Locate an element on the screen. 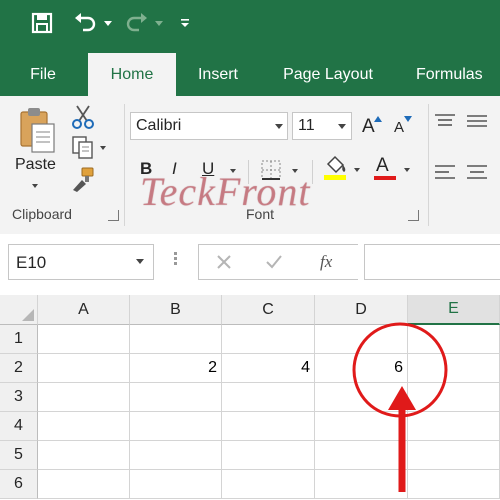 Image resolution: width=500 pixels, height=500 pixels. annotation-overlay is located at coordinates (400, 407).